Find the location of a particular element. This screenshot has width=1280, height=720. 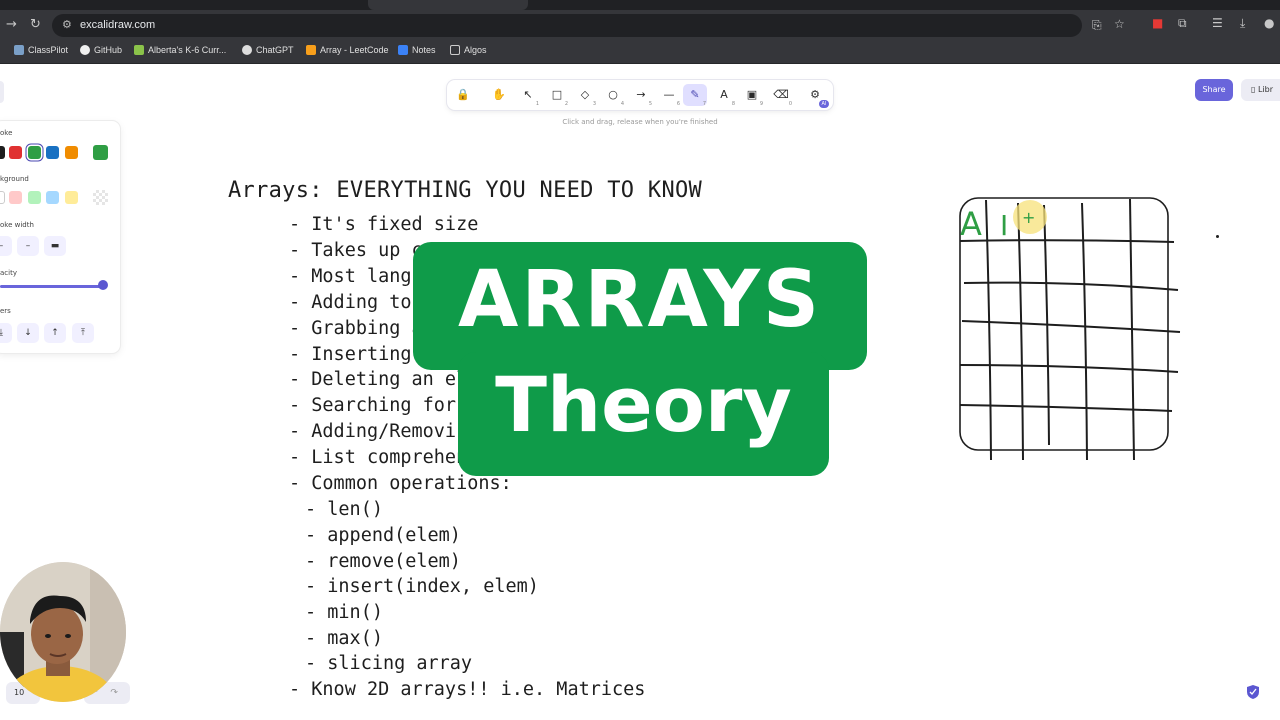

text-icon: A8 is located at coordinates (724, 95).